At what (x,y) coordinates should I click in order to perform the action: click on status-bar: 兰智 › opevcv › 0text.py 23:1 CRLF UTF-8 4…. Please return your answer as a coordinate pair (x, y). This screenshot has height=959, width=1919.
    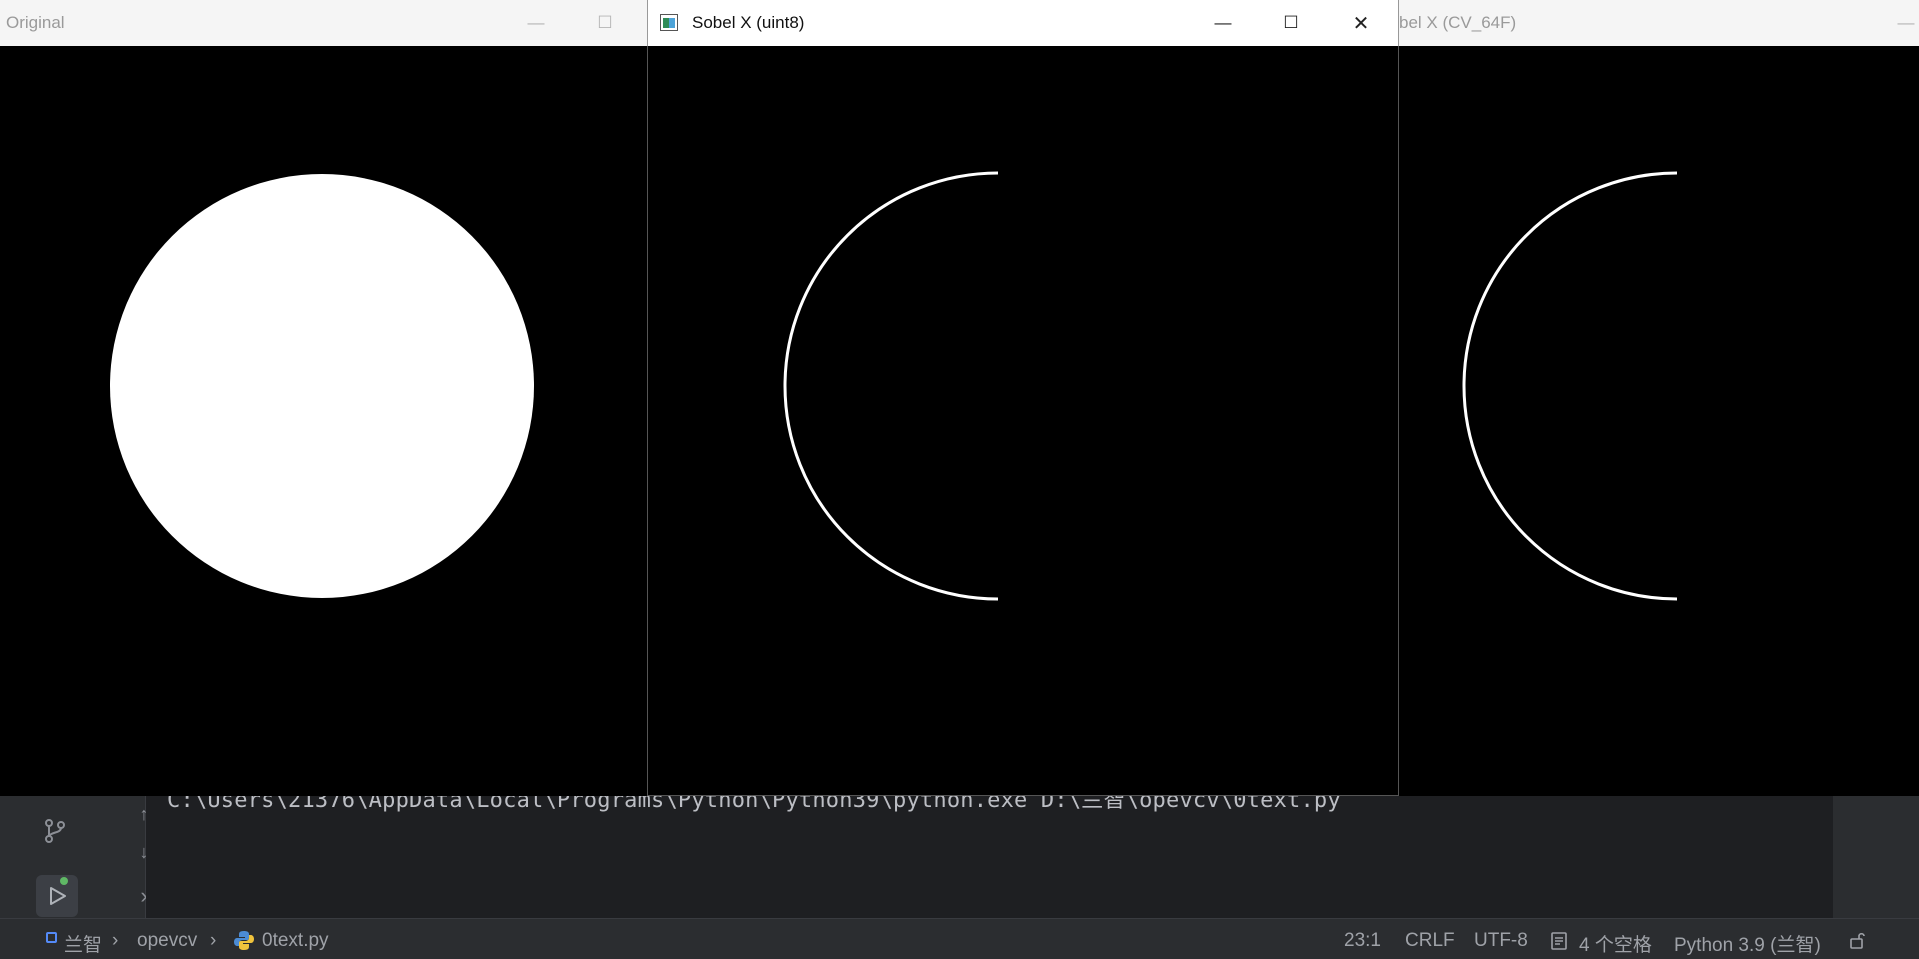
    Looking at the image, I should click on (959, 938).